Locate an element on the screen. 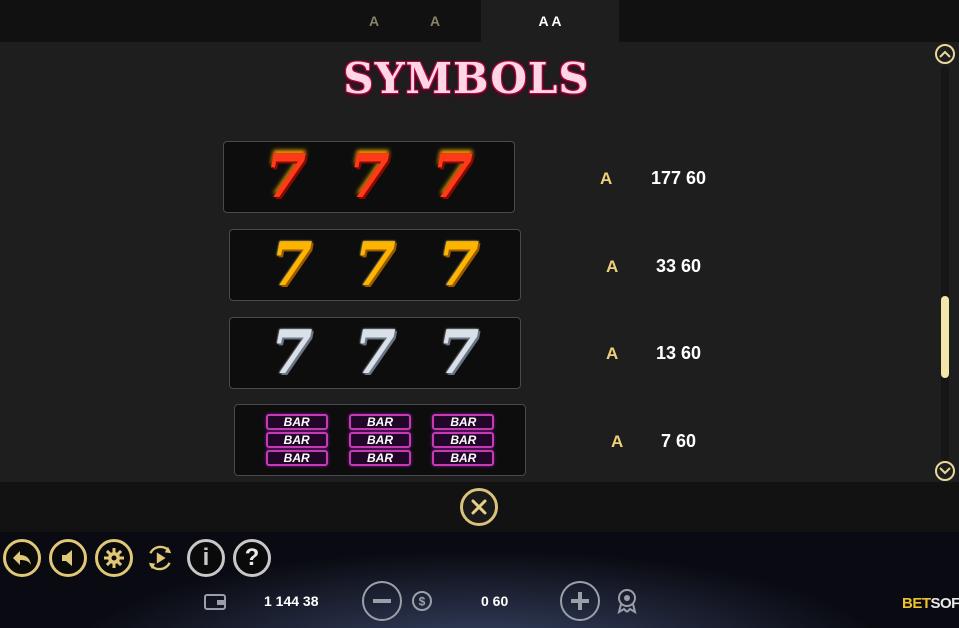 The height and width of the screenshot is (628, 959). tab-1: A is located at coordinates (374, 21).